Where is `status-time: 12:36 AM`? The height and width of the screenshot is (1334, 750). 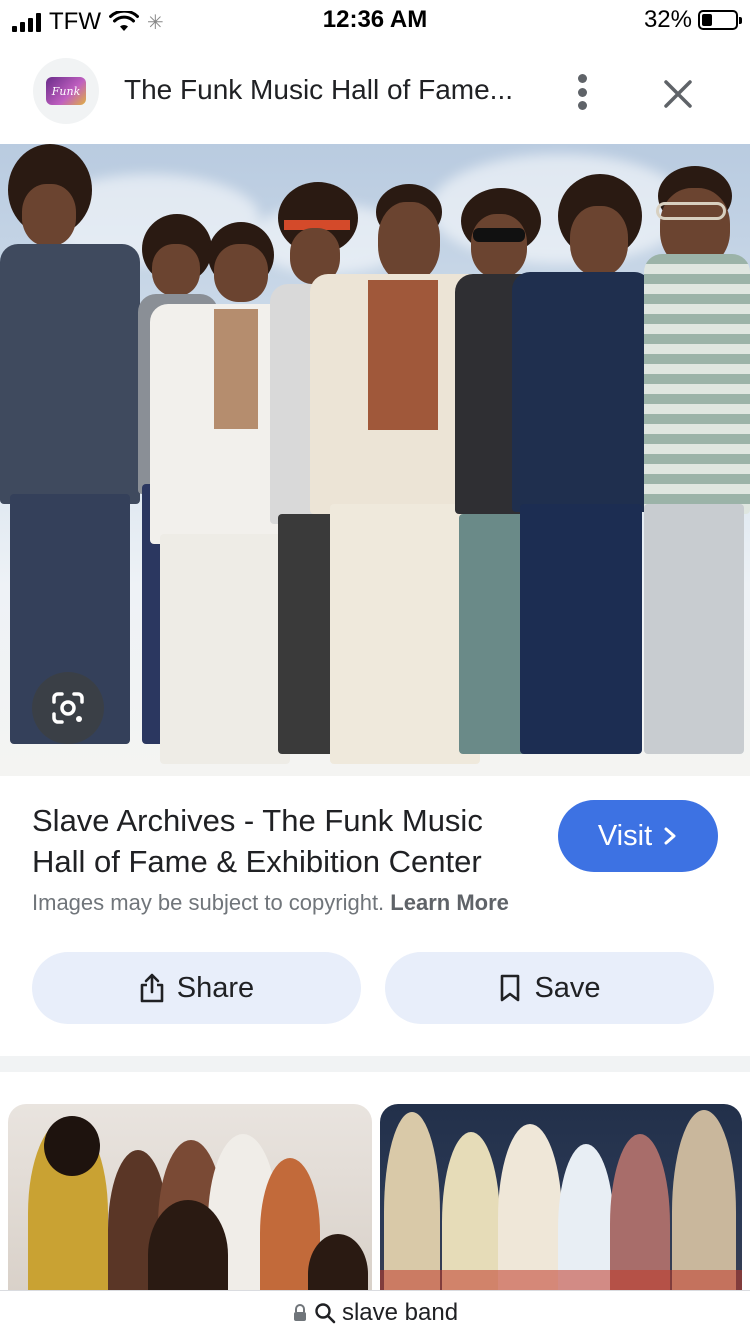
status-time: 12:36 AM is located at coordinates (375, 19).